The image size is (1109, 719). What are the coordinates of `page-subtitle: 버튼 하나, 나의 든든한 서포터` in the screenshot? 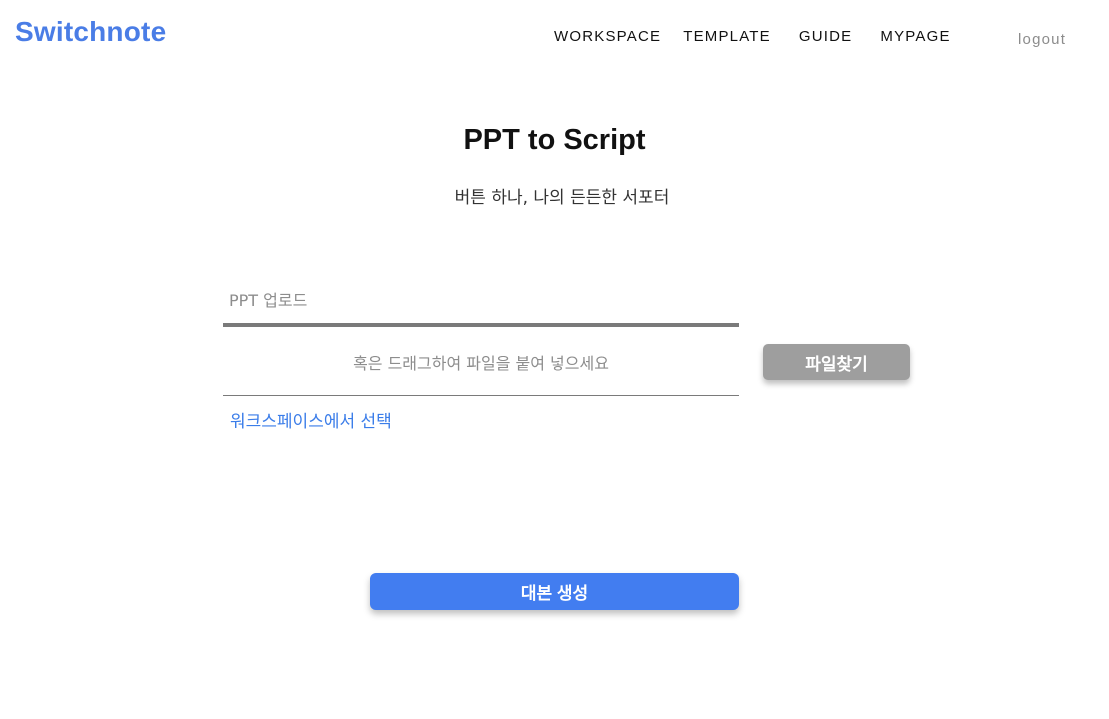 It's located at (562, 198).